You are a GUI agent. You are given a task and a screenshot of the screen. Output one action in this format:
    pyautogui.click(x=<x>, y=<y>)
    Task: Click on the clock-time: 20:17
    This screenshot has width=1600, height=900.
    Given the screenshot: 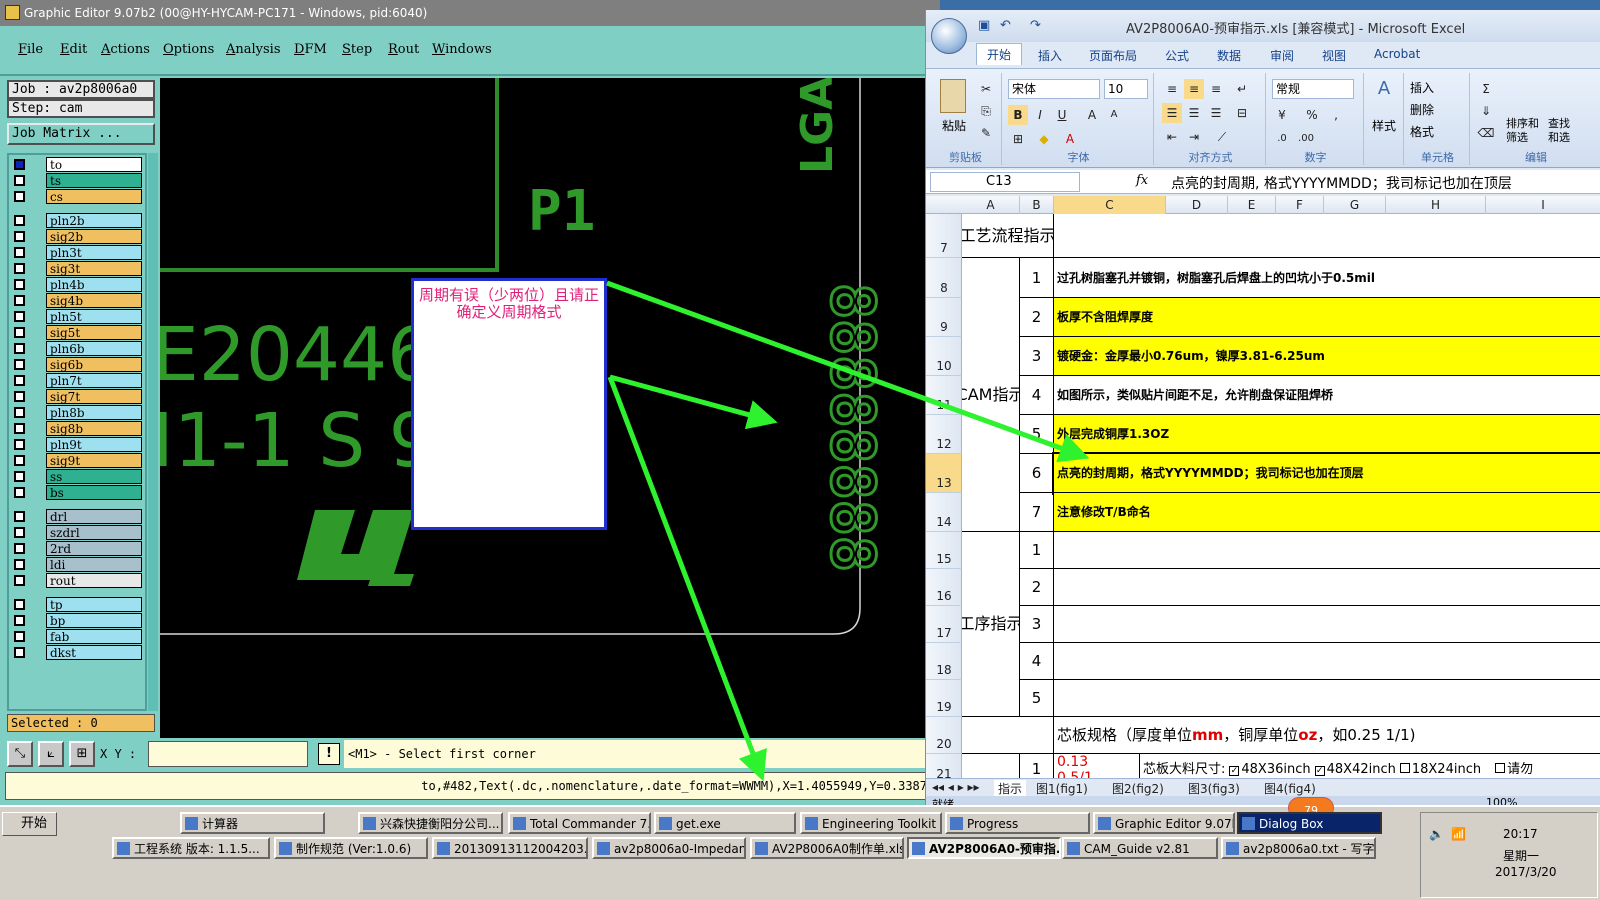 What is the action you would take?
    pyautogui.click(x=1520, y=834)
    